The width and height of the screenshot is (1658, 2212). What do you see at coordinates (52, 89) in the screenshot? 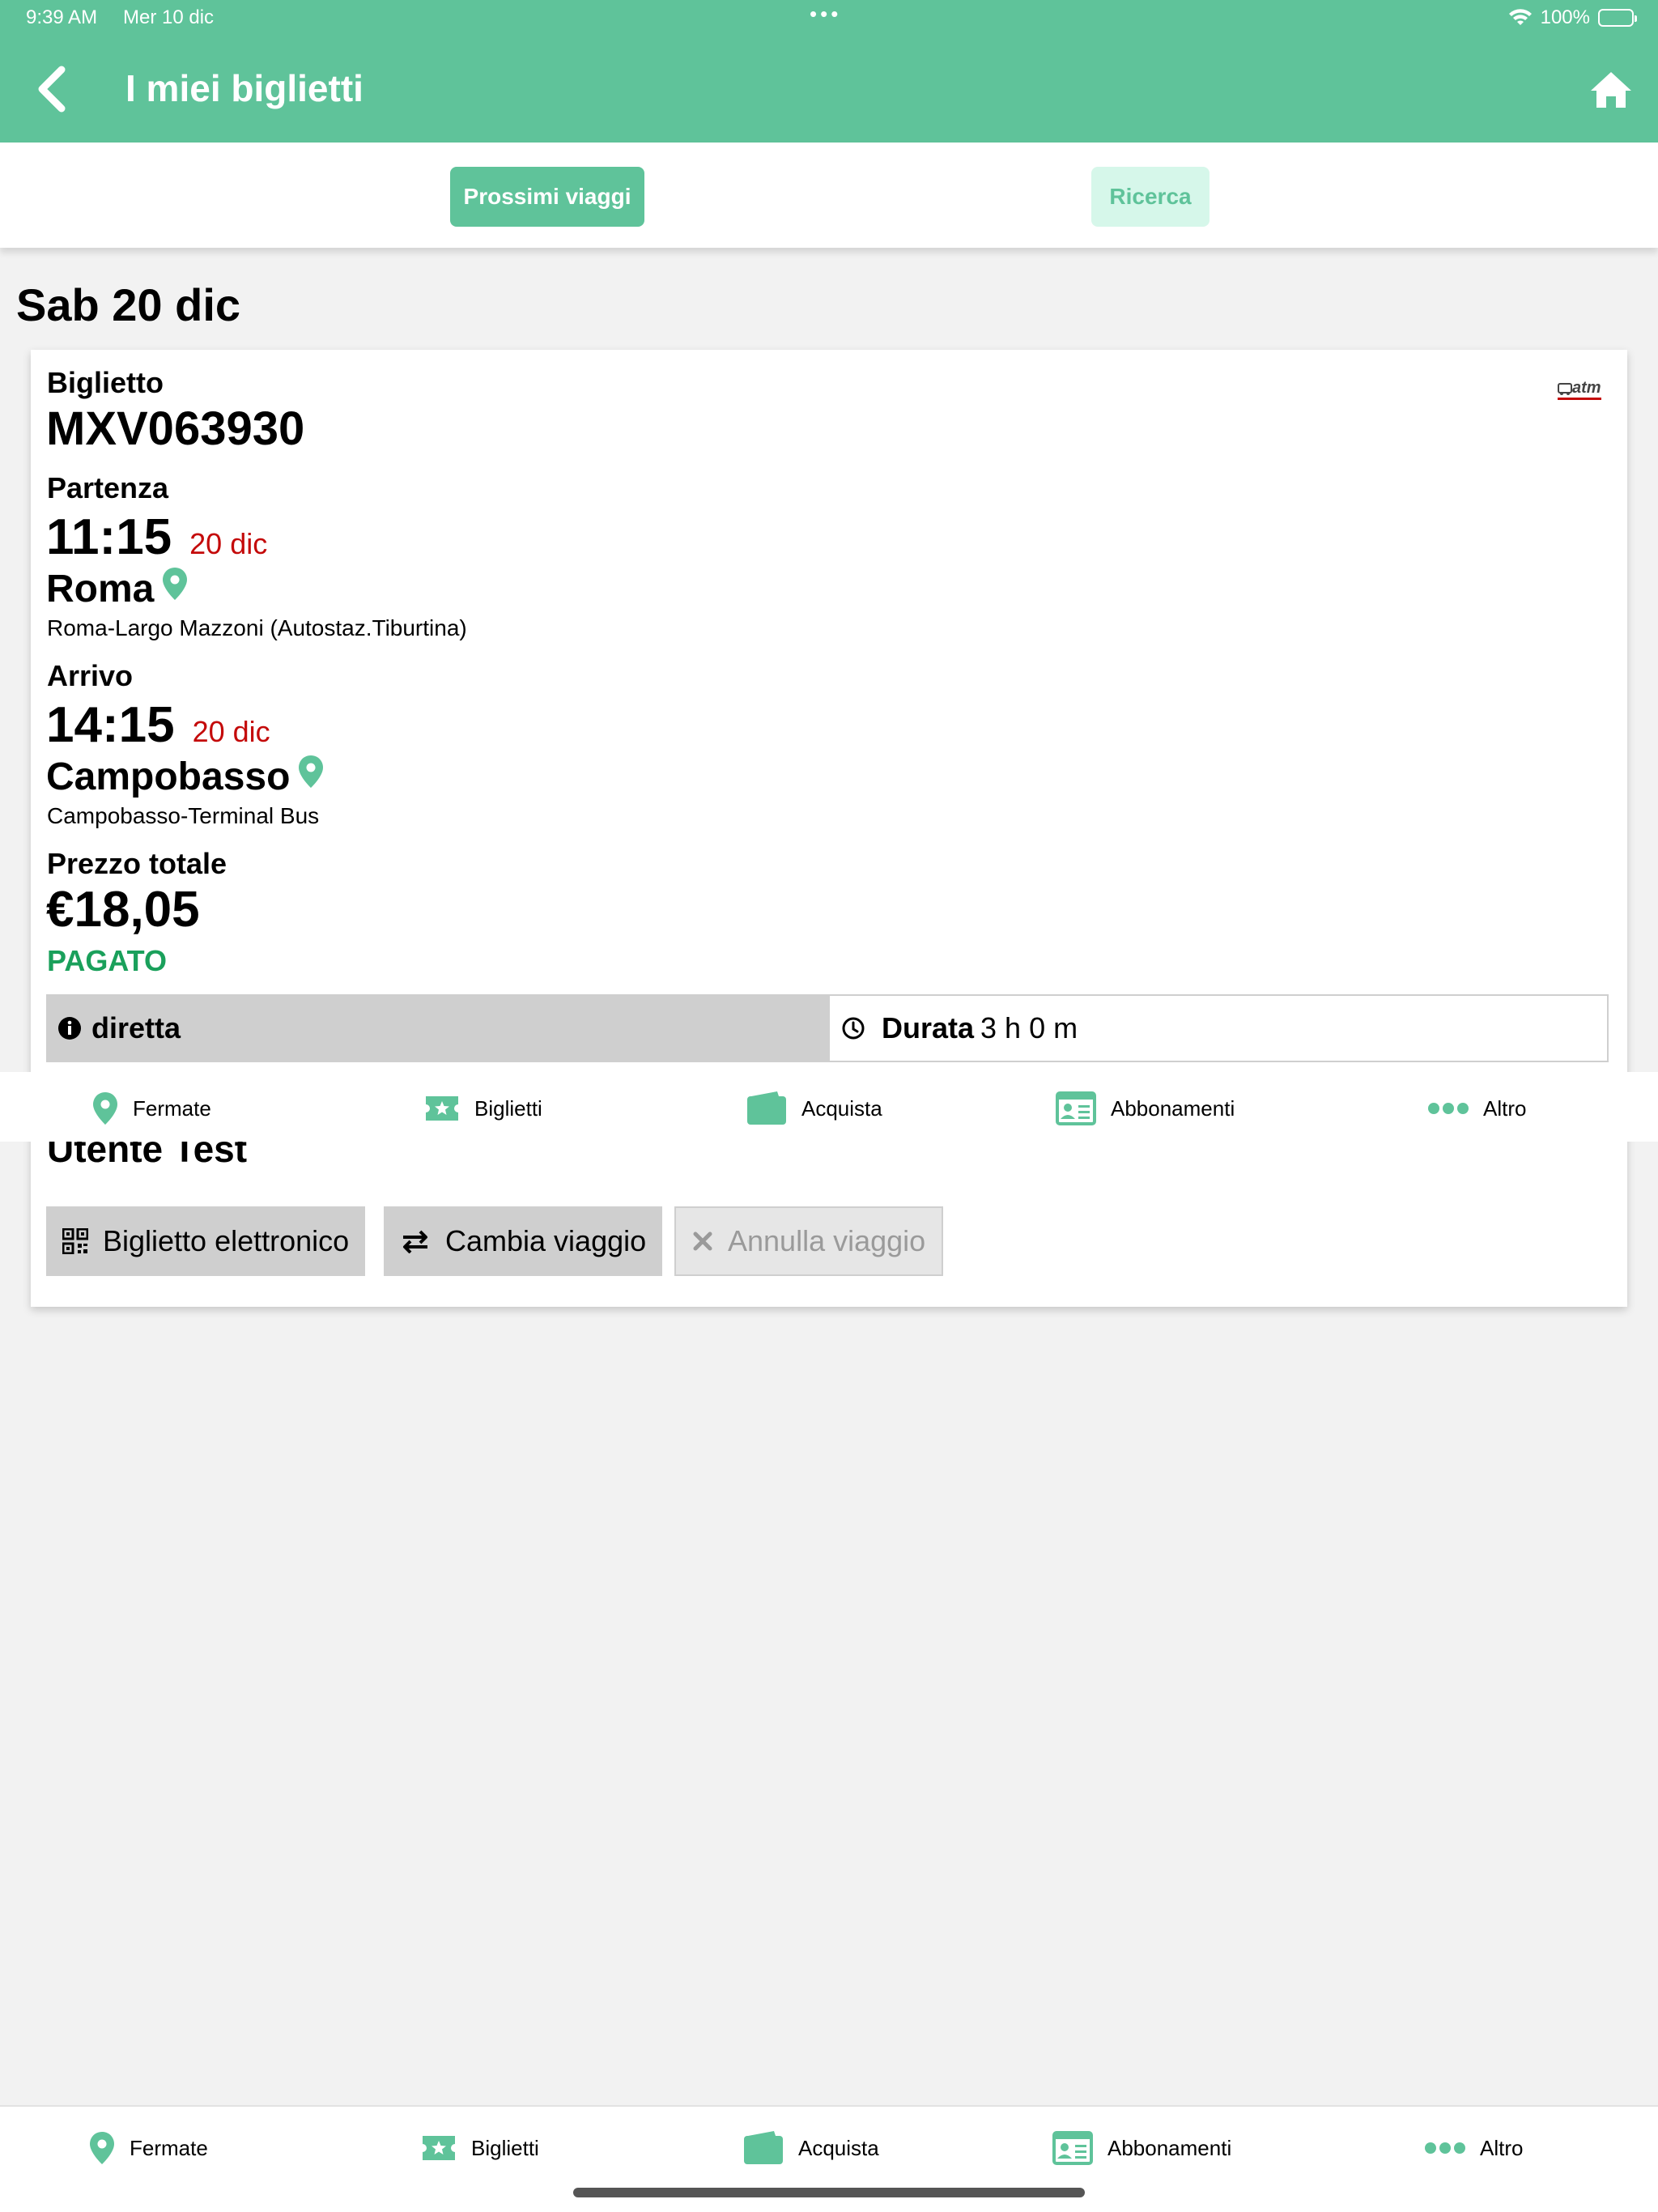
I see `back-chevron-icon` at bounding box center [52, 89].